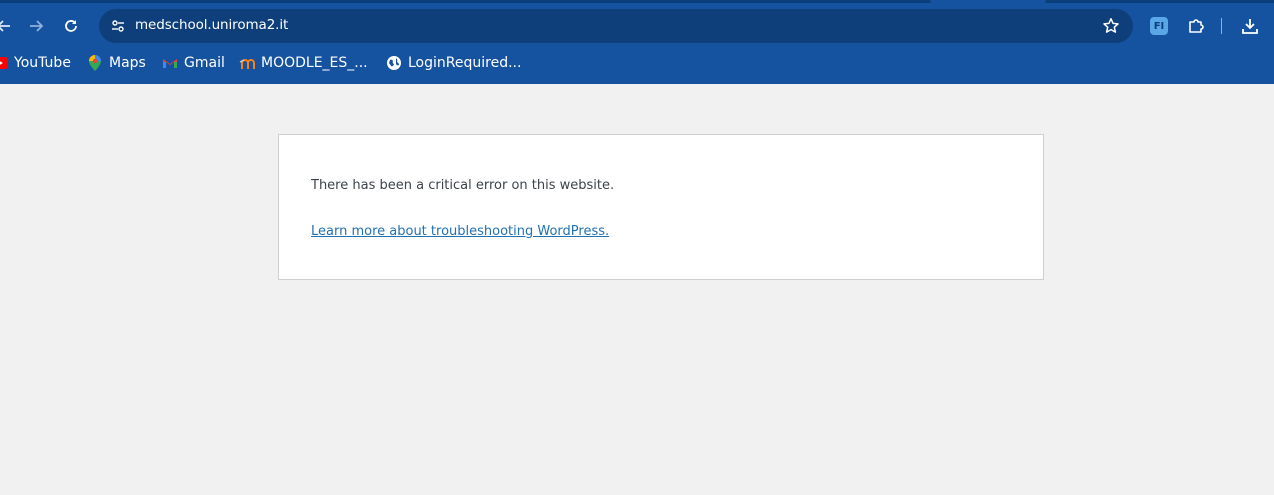 The image size is (1274, 495). Describe the element at coordinates (204, 63) in the screenshot. I see `bookmark-label: Gmail` at that location.